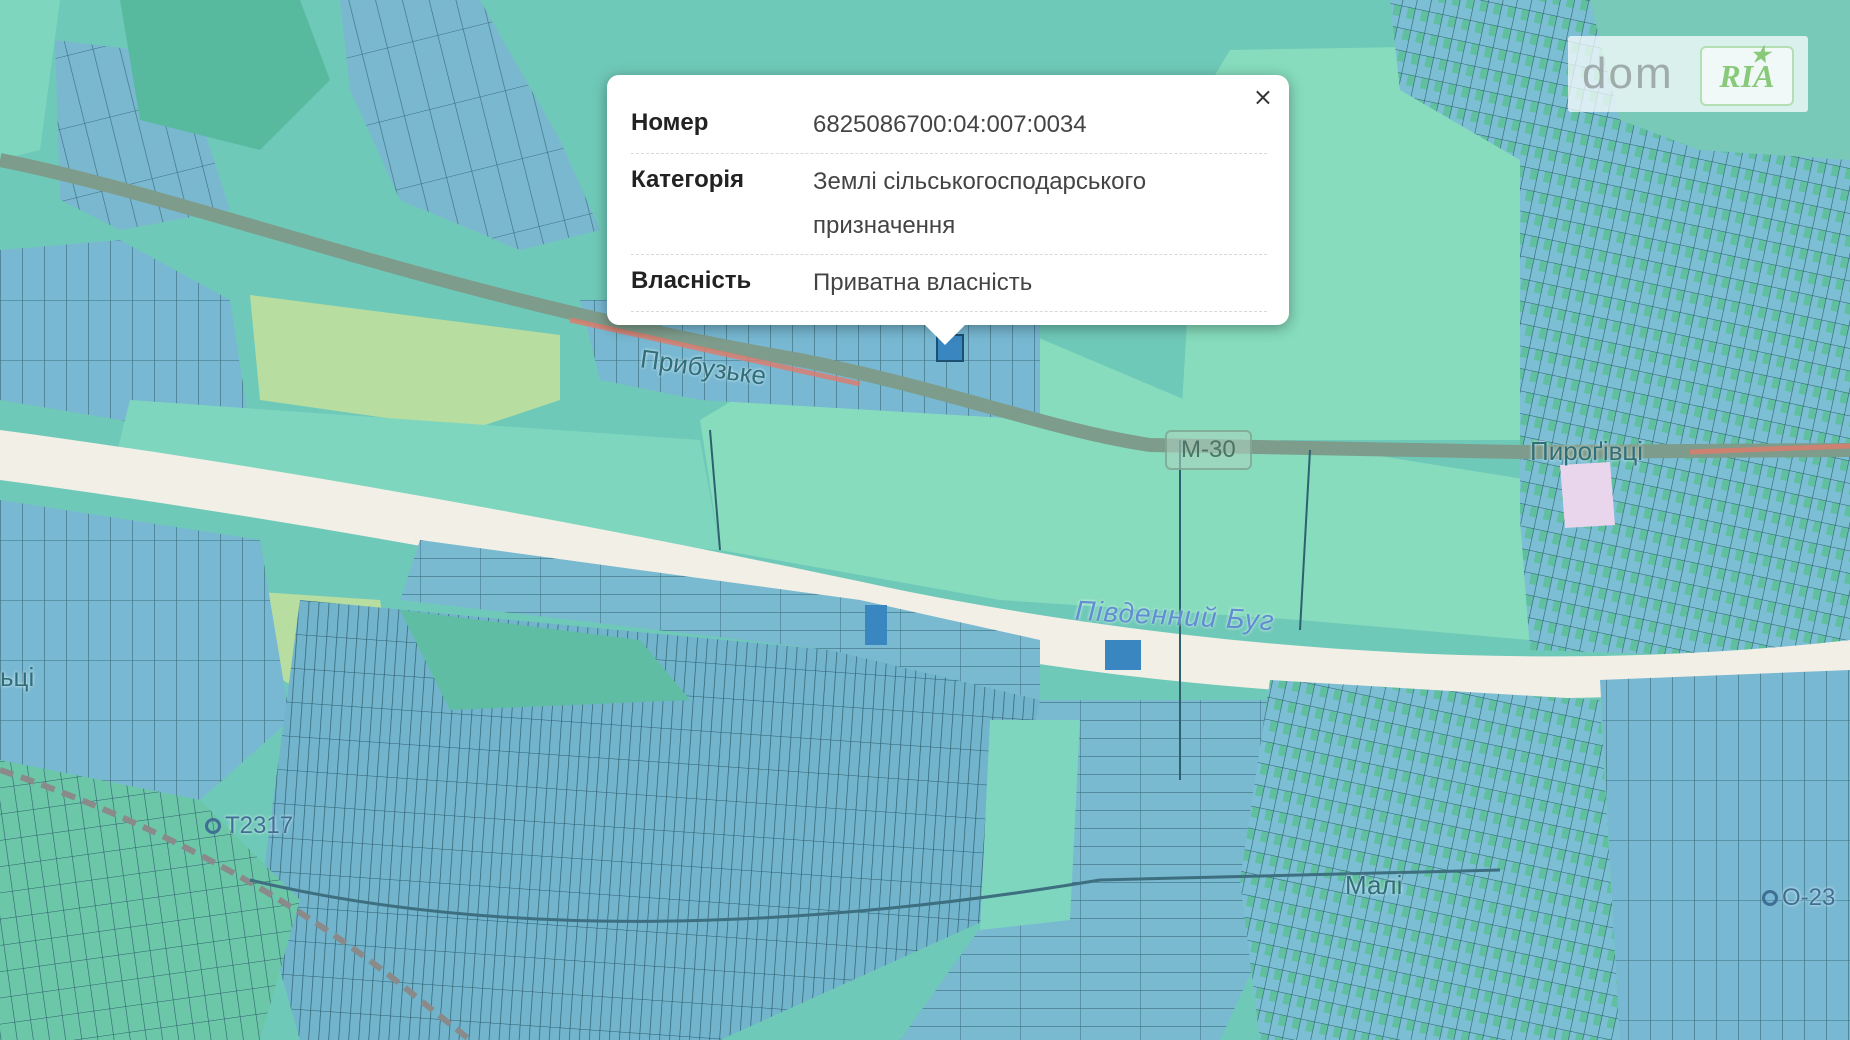  Describe the element at coordinates (1747, 74) in the screenshot. I see `ria-logo: ★ RIA` at that location.